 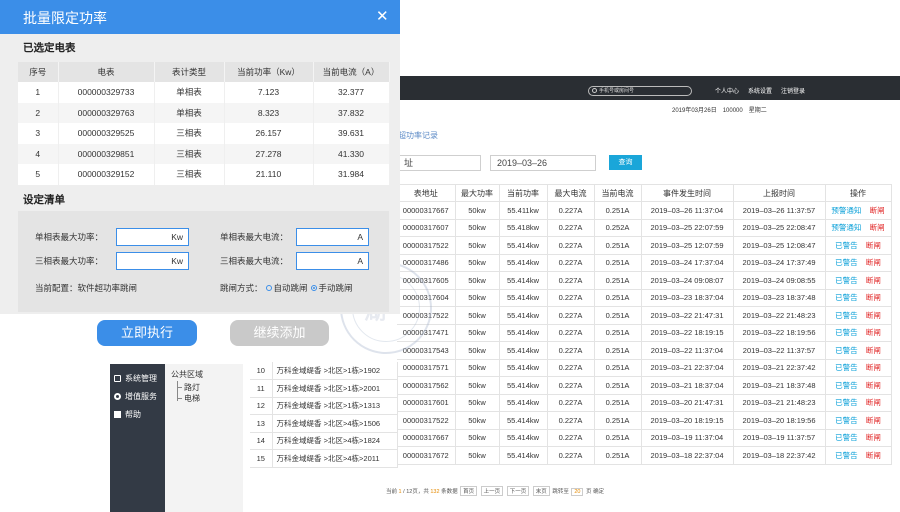 I want to click on page-title: 超功率记录, so click(x=418, y=135).